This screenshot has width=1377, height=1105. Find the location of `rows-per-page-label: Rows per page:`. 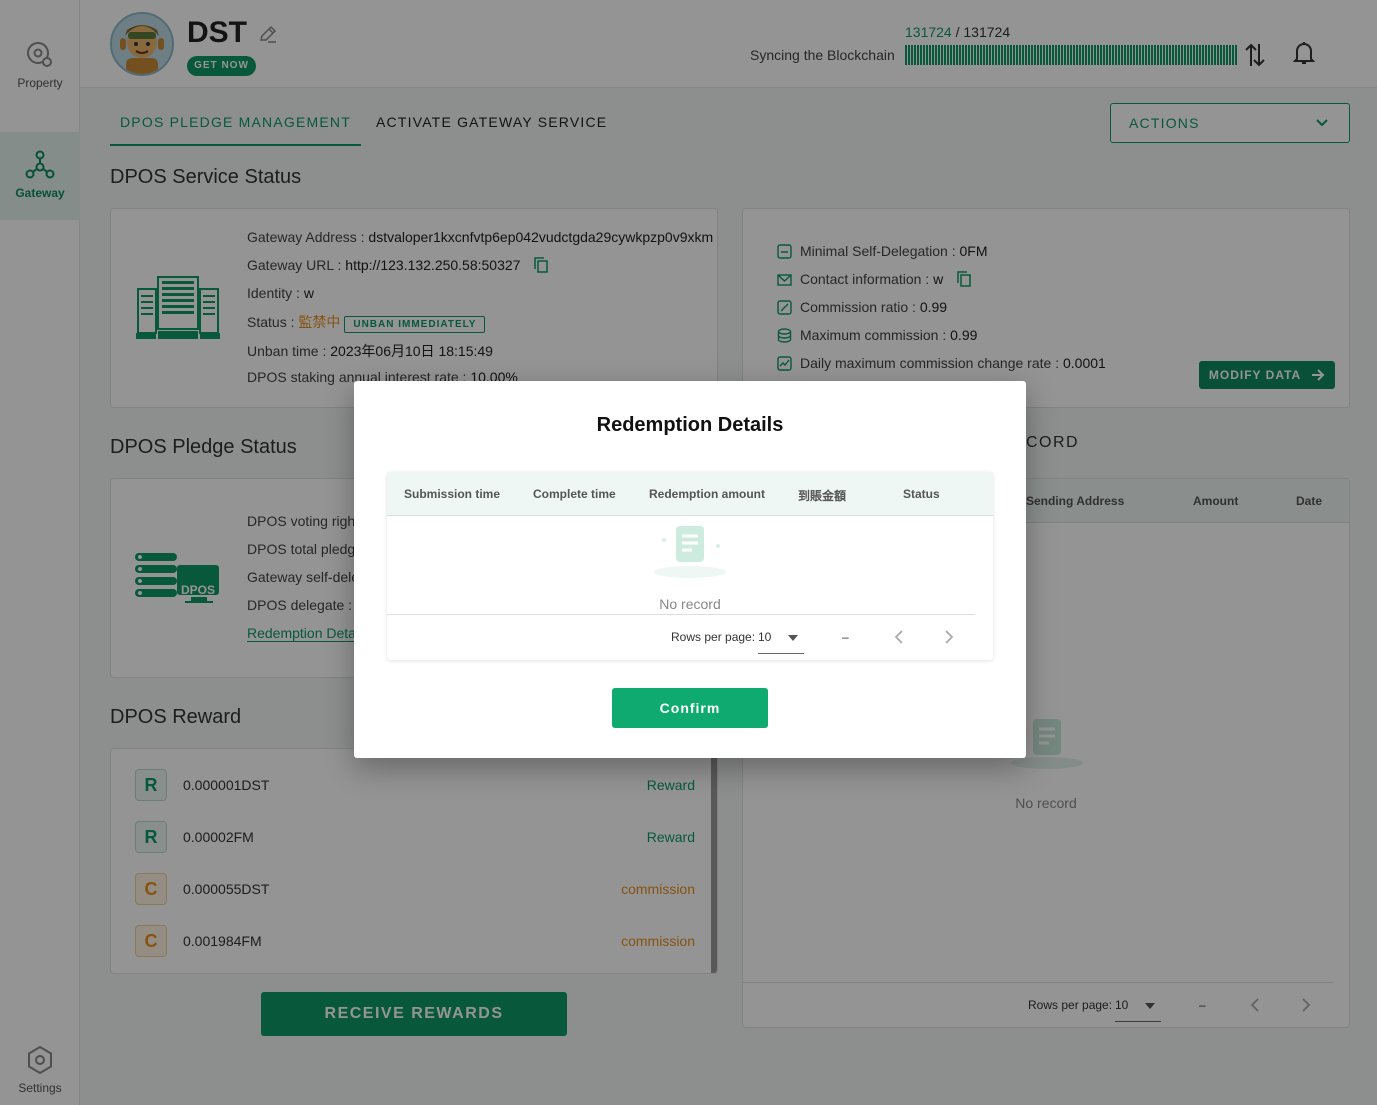

rows-per-page-label: Rows per page: is located at coordinates (713, 637).